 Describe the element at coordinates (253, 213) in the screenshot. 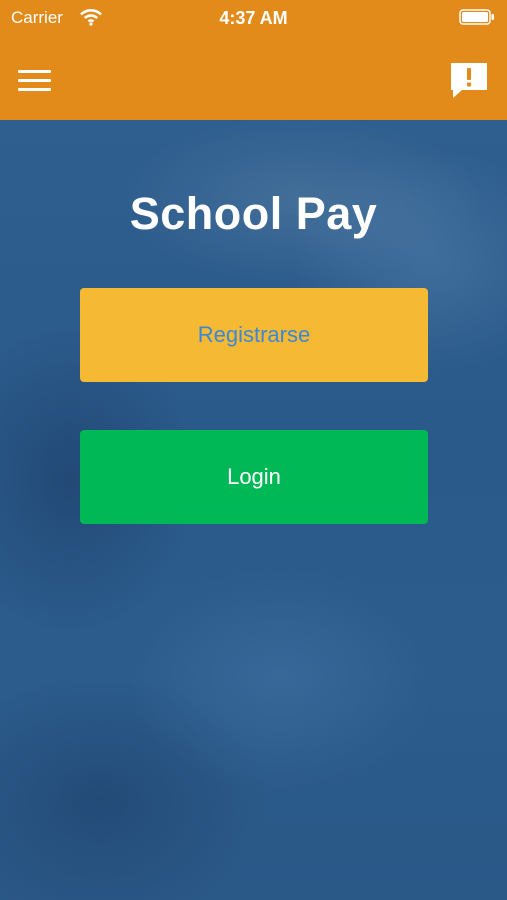

I see `app-title: School Pay` at that location.